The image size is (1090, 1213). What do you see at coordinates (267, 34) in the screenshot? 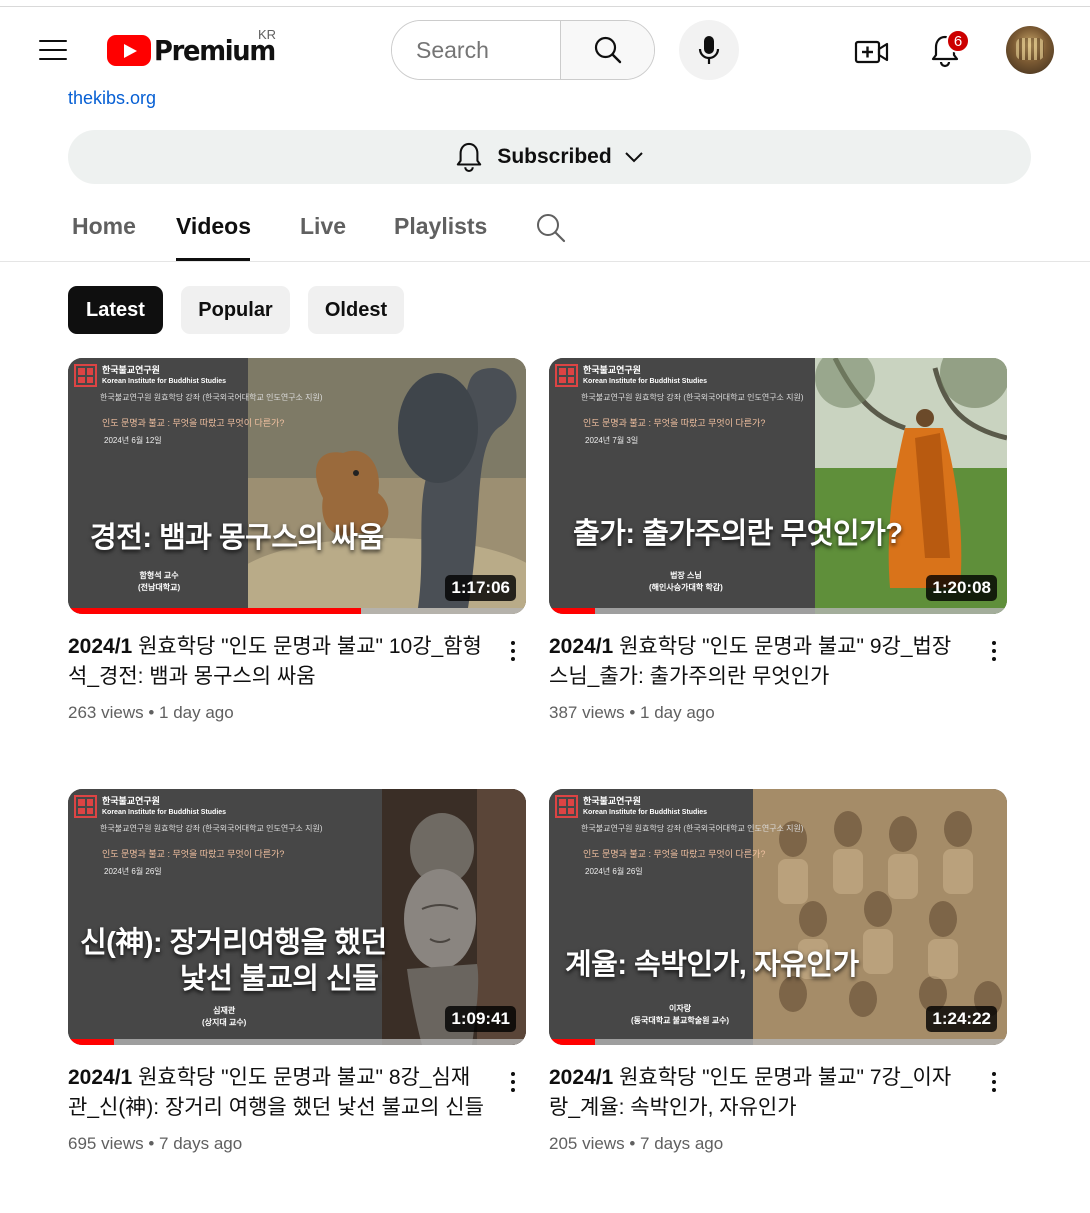
I see `country-code: KR` at bounding box center [267, 34].